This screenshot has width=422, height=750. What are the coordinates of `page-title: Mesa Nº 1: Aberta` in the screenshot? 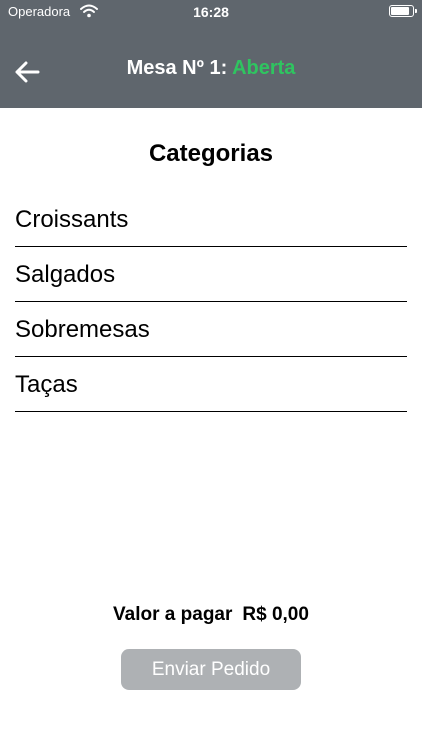 It's located at (211, 68).